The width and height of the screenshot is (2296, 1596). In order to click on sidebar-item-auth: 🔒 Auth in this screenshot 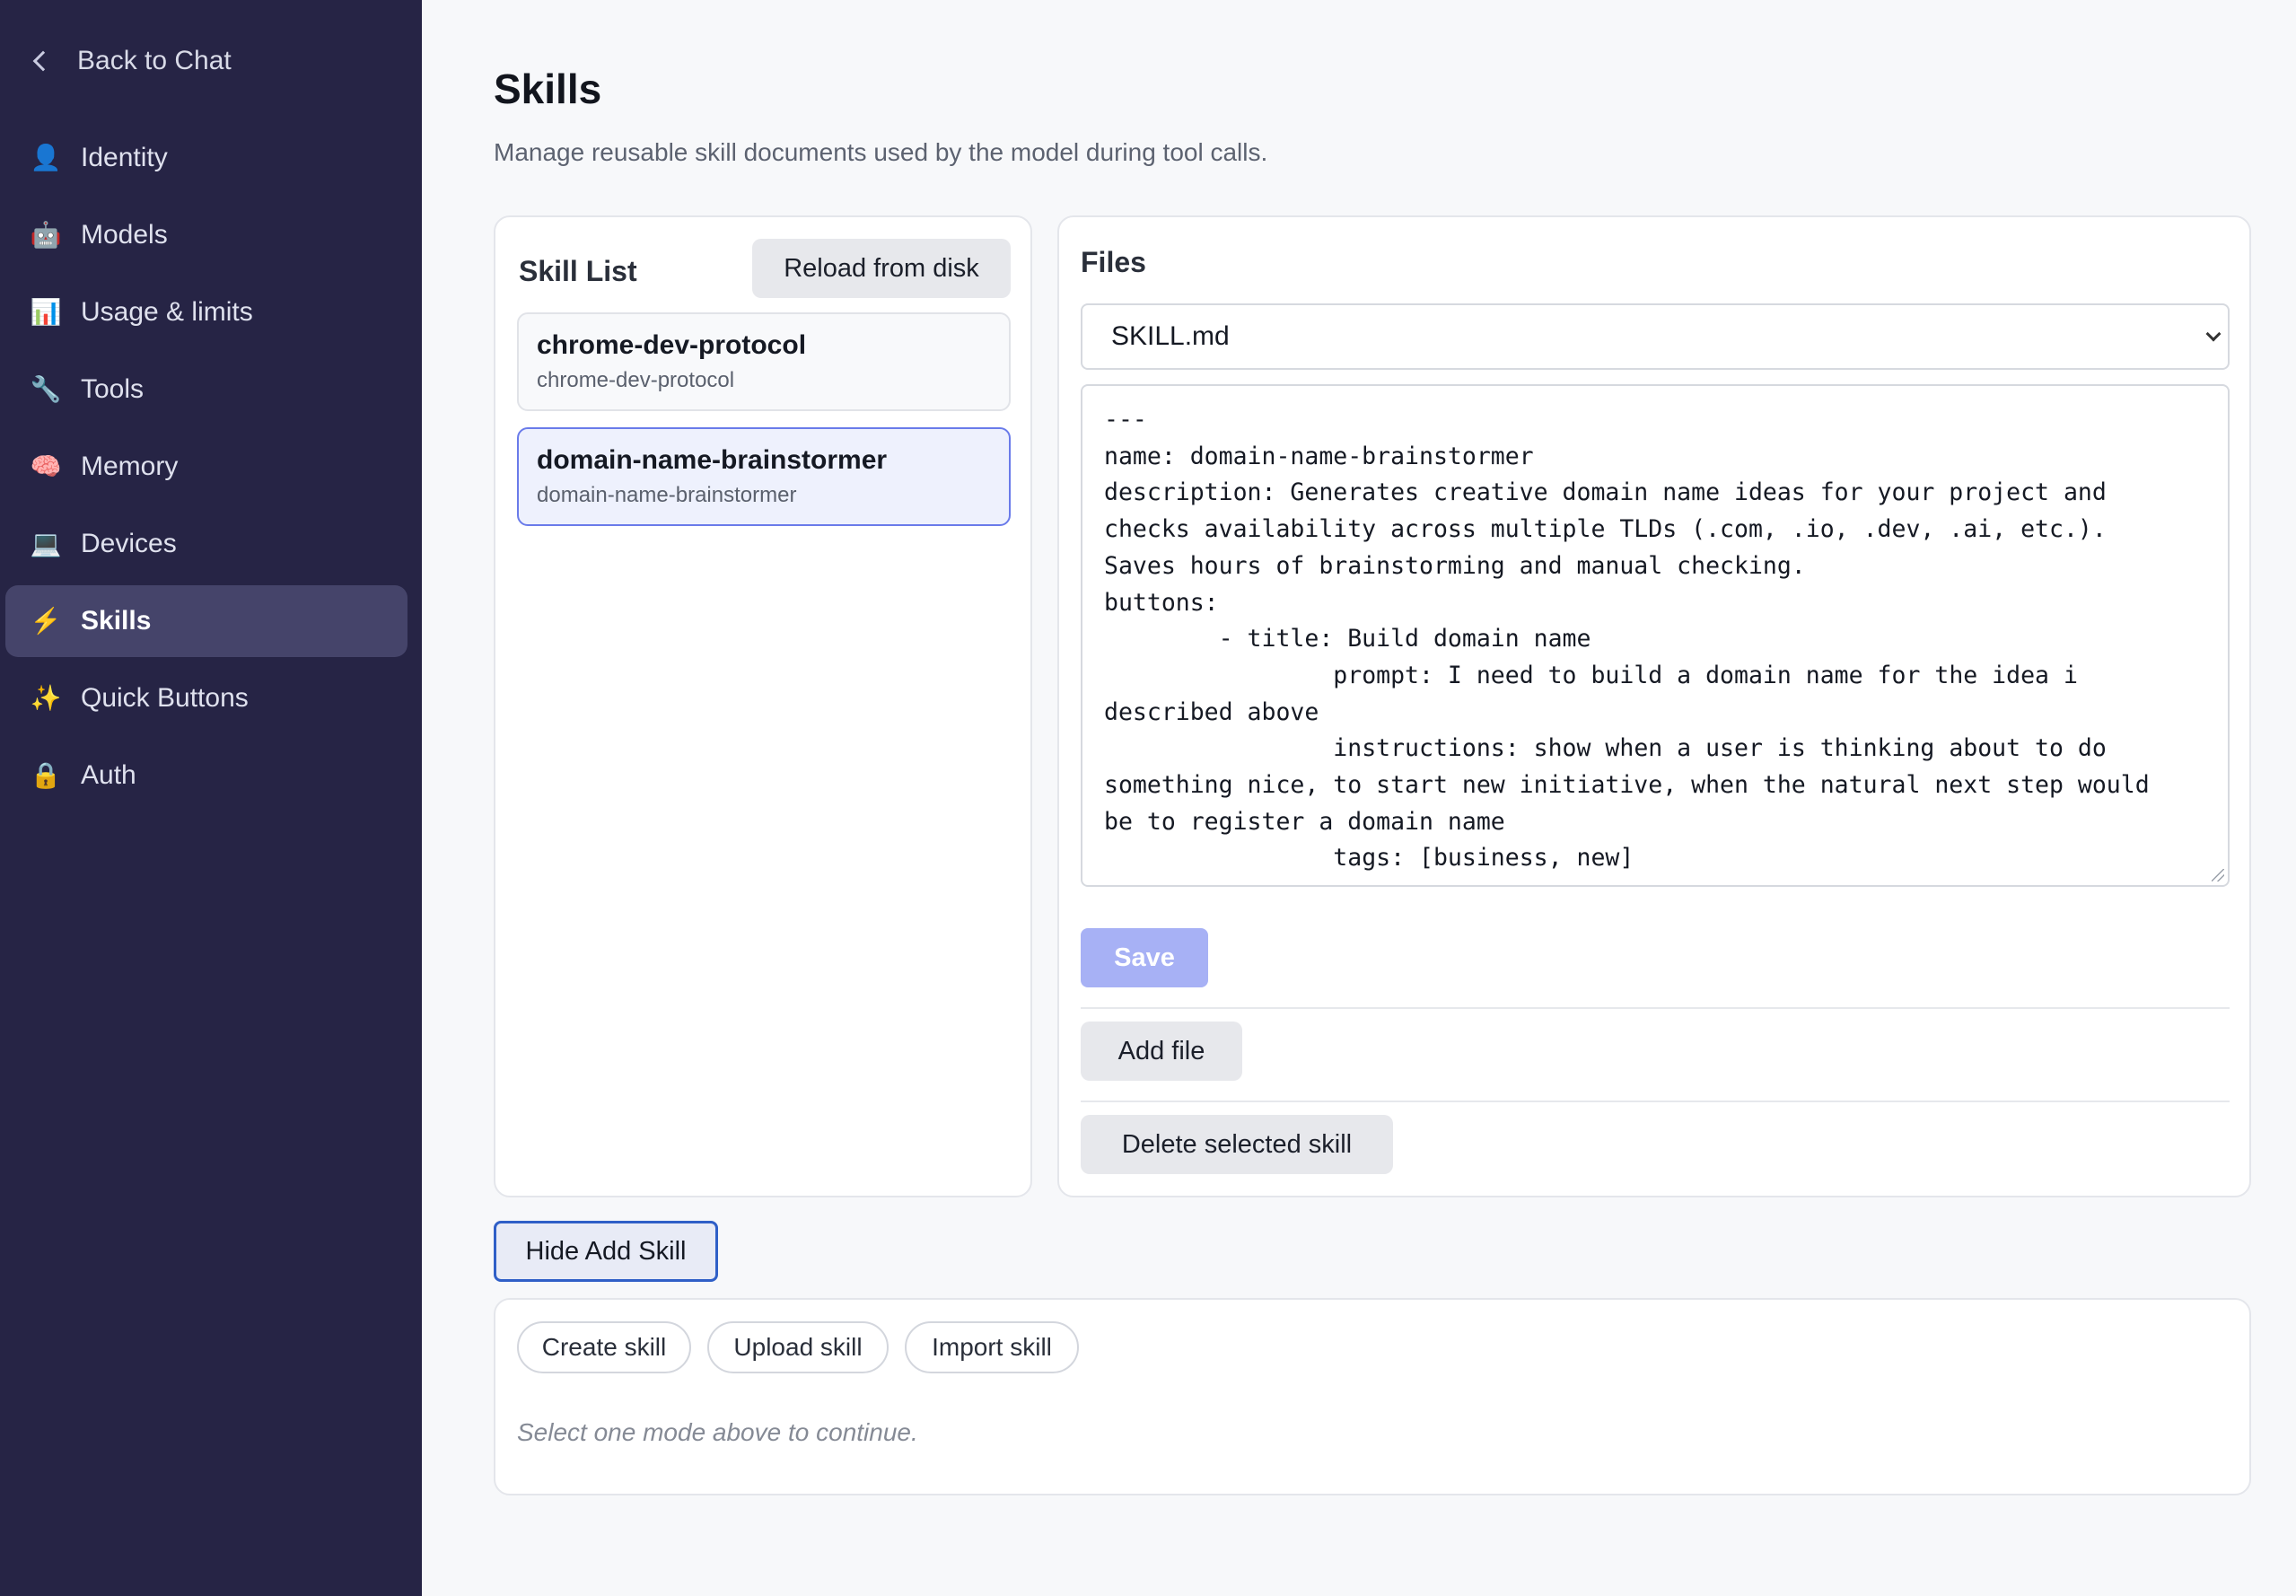, I will do `click(206, 775)`.